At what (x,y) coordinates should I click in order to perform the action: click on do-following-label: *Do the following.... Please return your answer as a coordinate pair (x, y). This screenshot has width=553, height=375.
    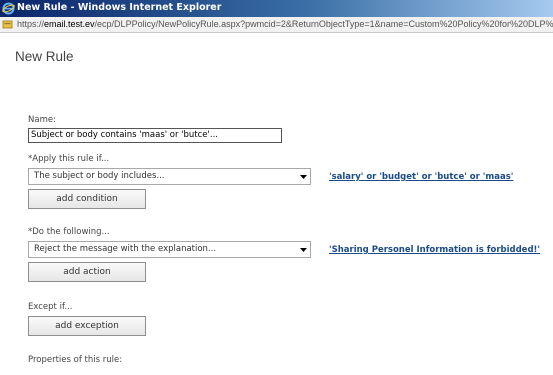
    Looking at the image, I should click on (69, 232).